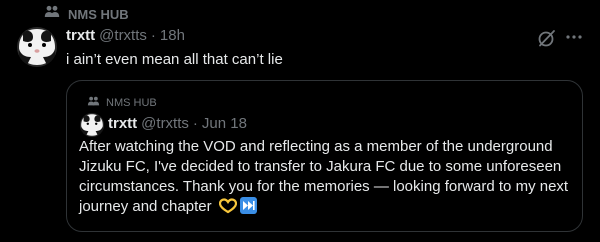 The width and height of the screenshot is (600, 242). I want to click on quoted-post-header: trxtt @trxtts · Jun 18, so click(177, 123).